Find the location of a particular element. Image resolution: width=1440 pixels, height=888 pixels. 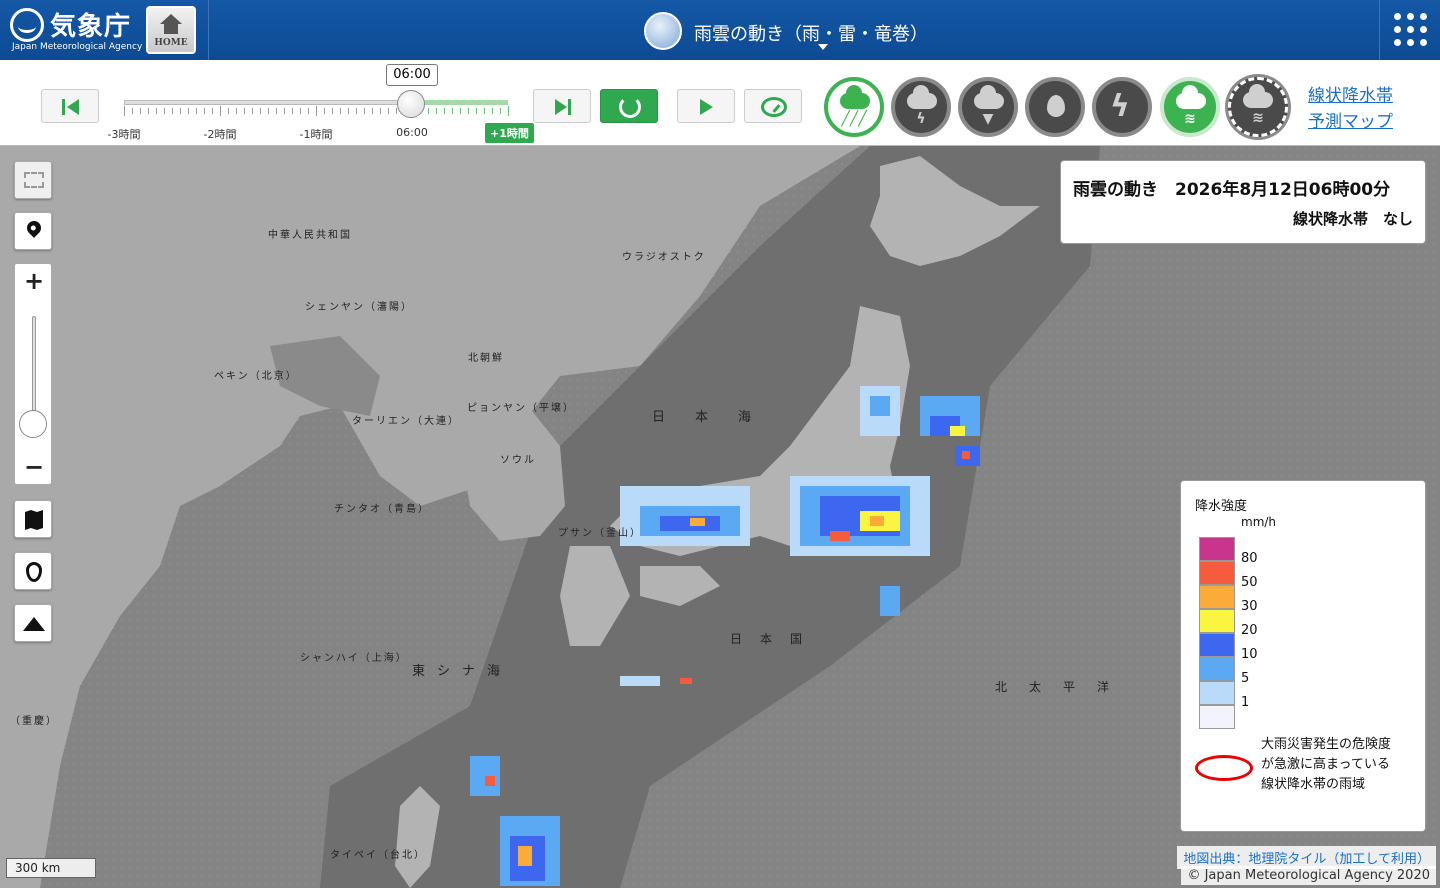

mode-lightning-button: ϟ is located at coordinates (1122, 107).